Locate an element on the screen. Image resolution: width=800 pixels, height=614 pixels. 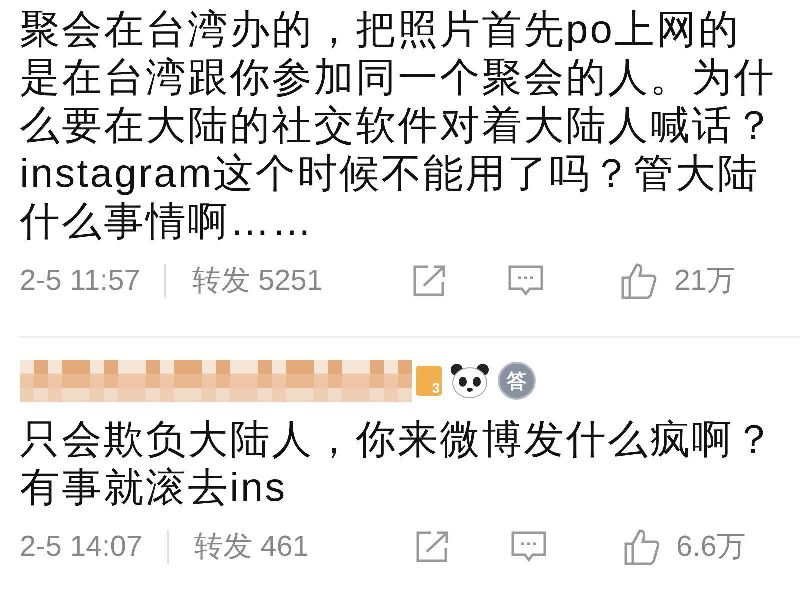
like-count: 6.6万 is located at coordinates (711, 547).